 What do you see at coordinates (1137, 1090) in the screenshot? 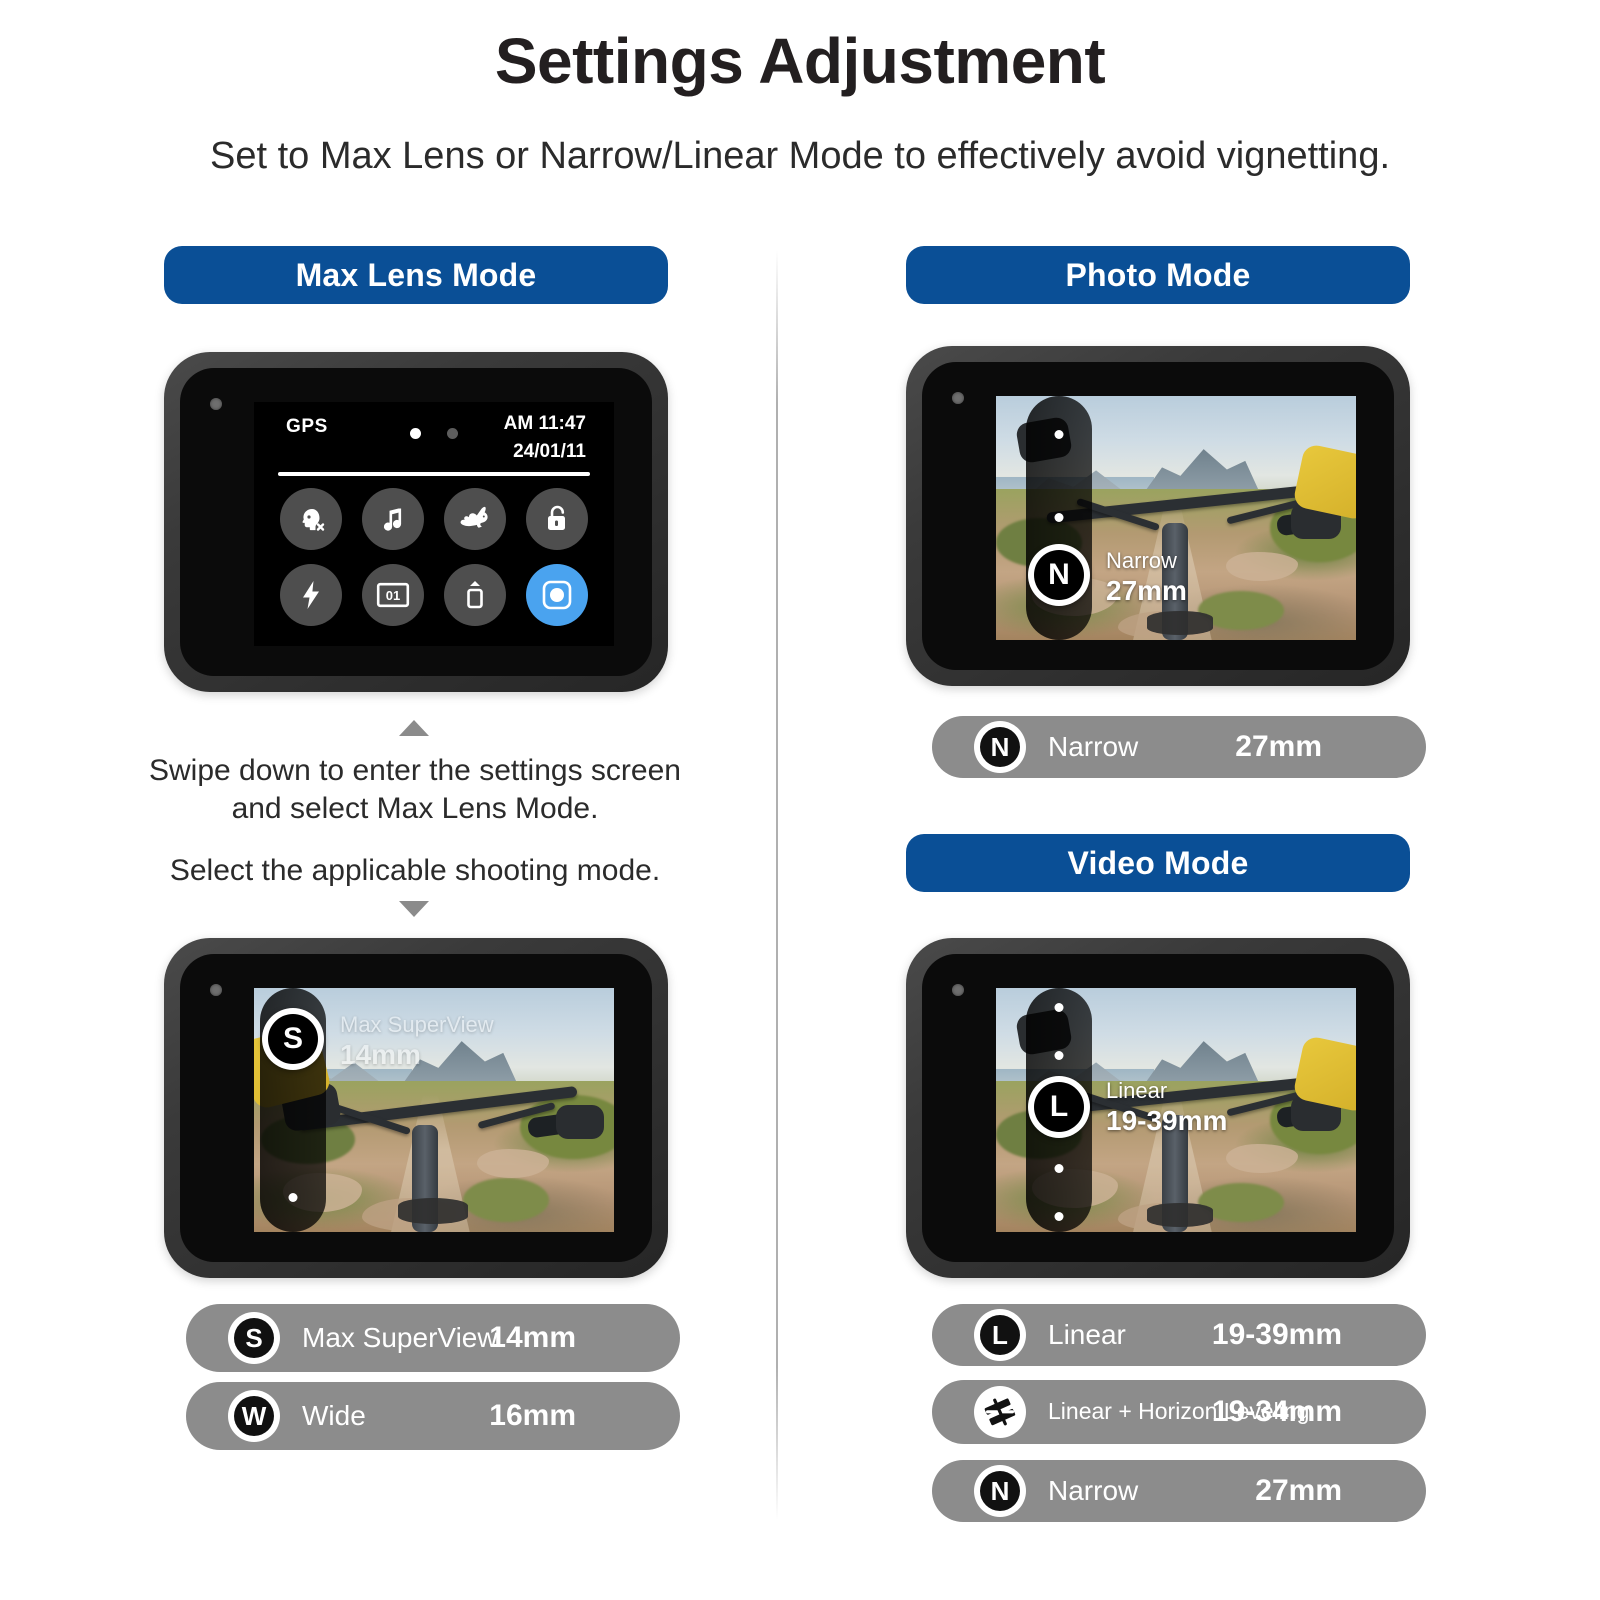
I see `preview-mode-name: Linear` at bounding box center [1137, 1090].